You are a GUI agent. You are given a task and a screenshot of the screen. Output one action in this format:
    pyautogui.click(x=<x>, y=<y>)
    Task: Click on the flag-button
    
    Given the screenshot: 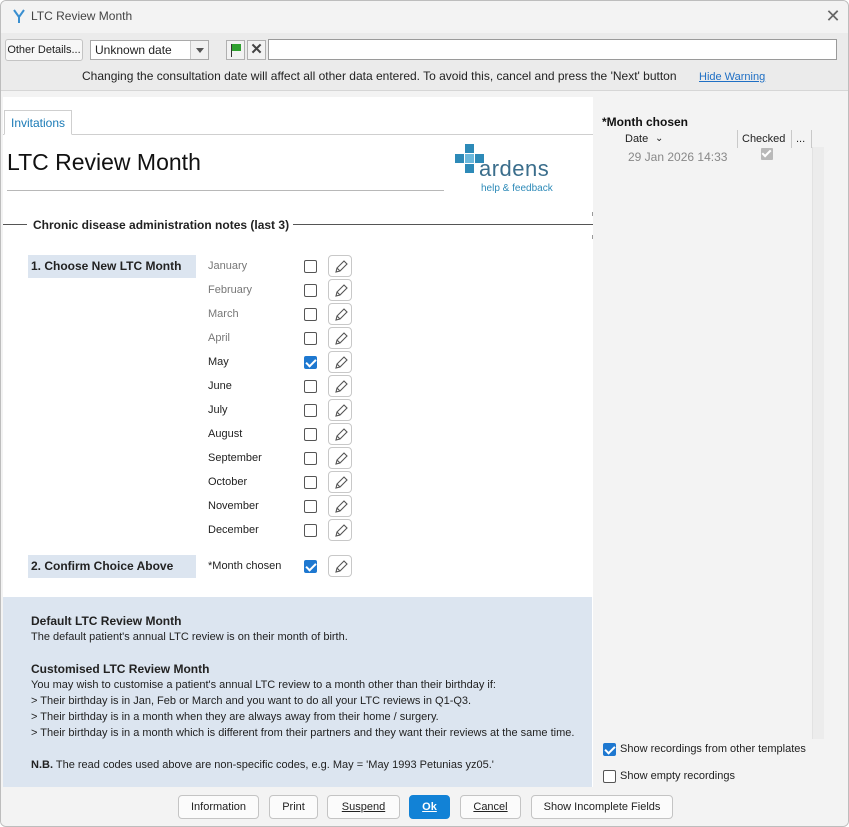 What is the action you would take?
    pyautogui.click(x=235, y=50)
    